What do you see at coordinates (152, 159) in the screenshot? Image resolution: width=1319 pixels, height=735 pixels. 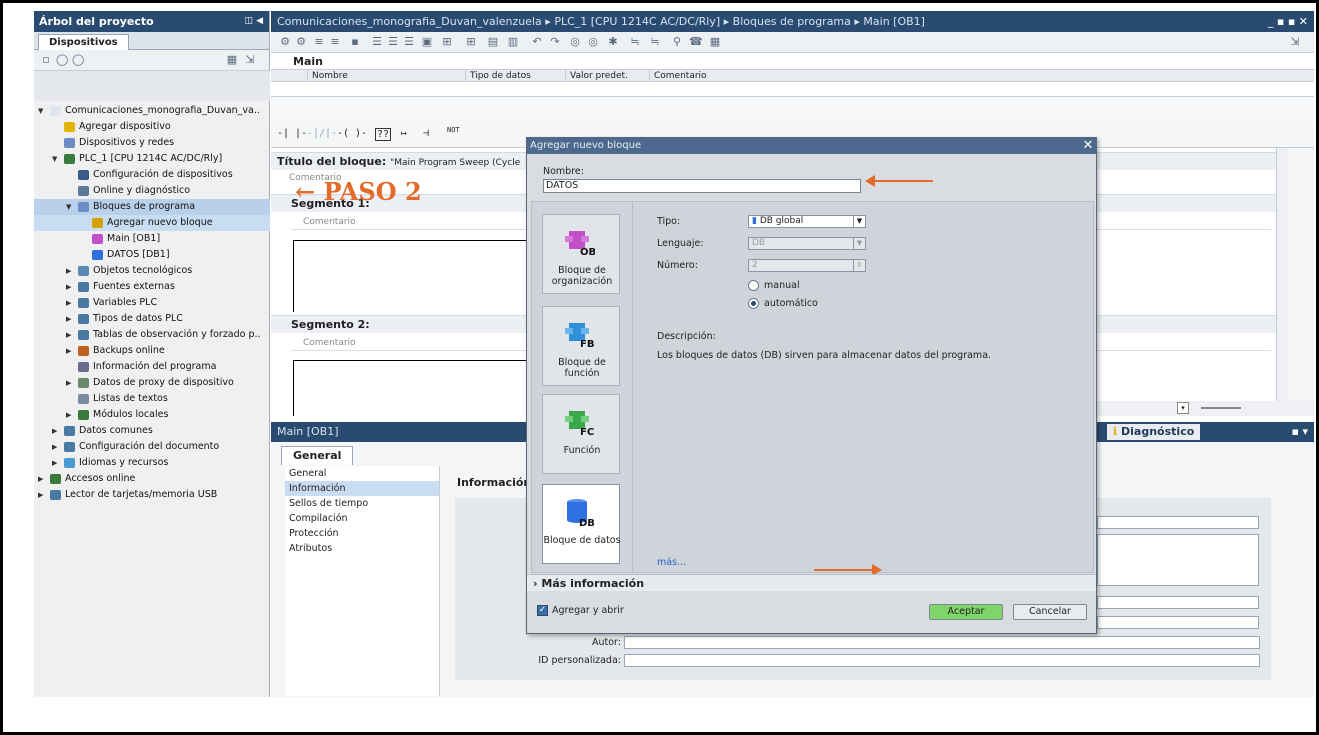 I see `tree-item: ▼ PLC_1 [CPU 1214C AC/DC/Rly]` at bounding box center [152, 159].